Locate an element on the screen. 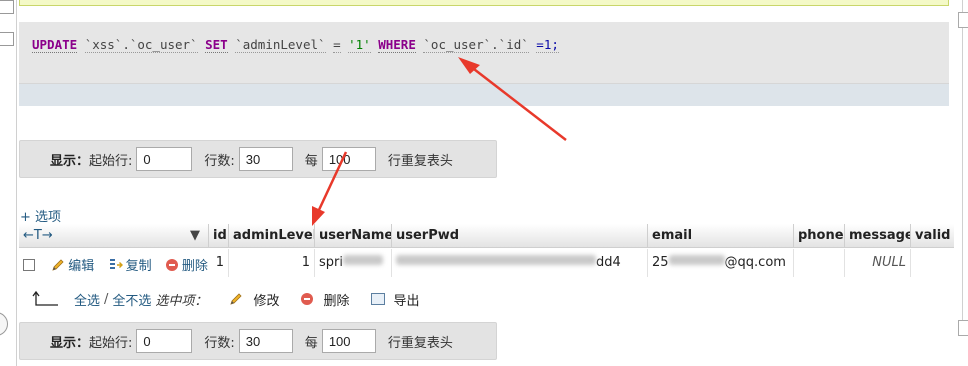  sql-table-ref: `xss`.`oc_user` is located at coordinates (141, 45).